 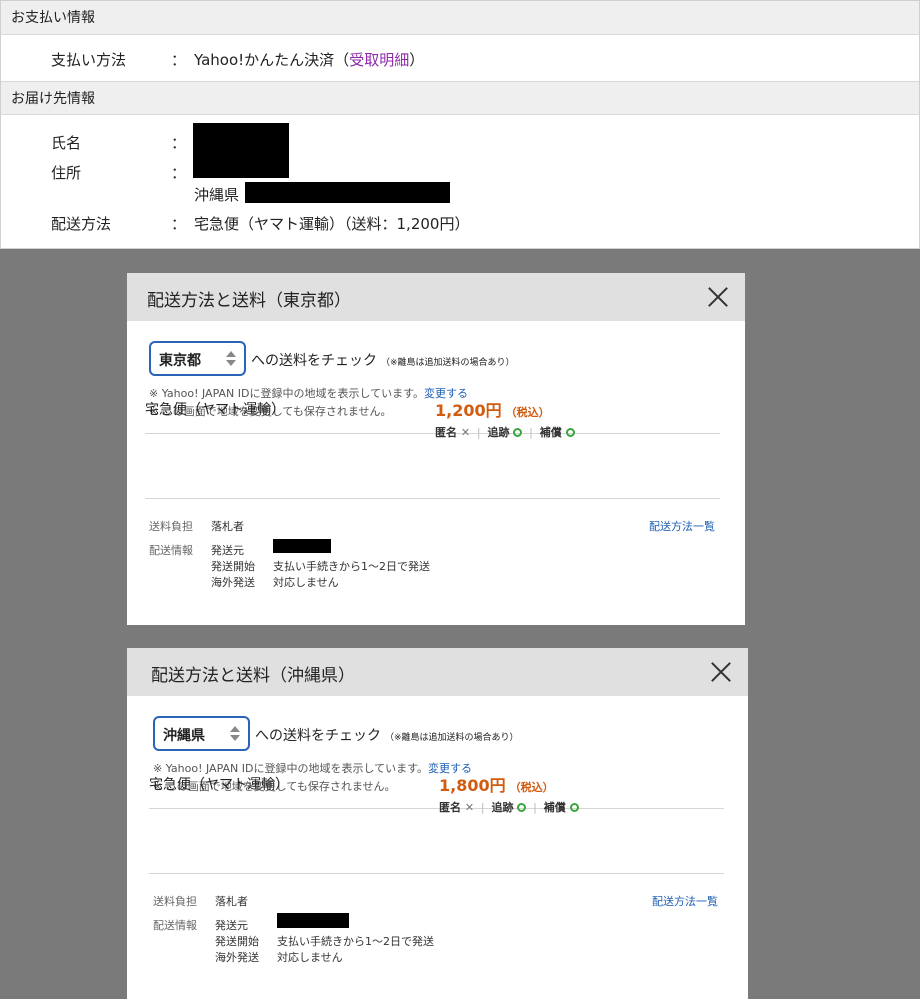 What do you see at coordinates (347, 192) in the screenshot?
I see `redacted-address-block` at bounding box center [347, 192].